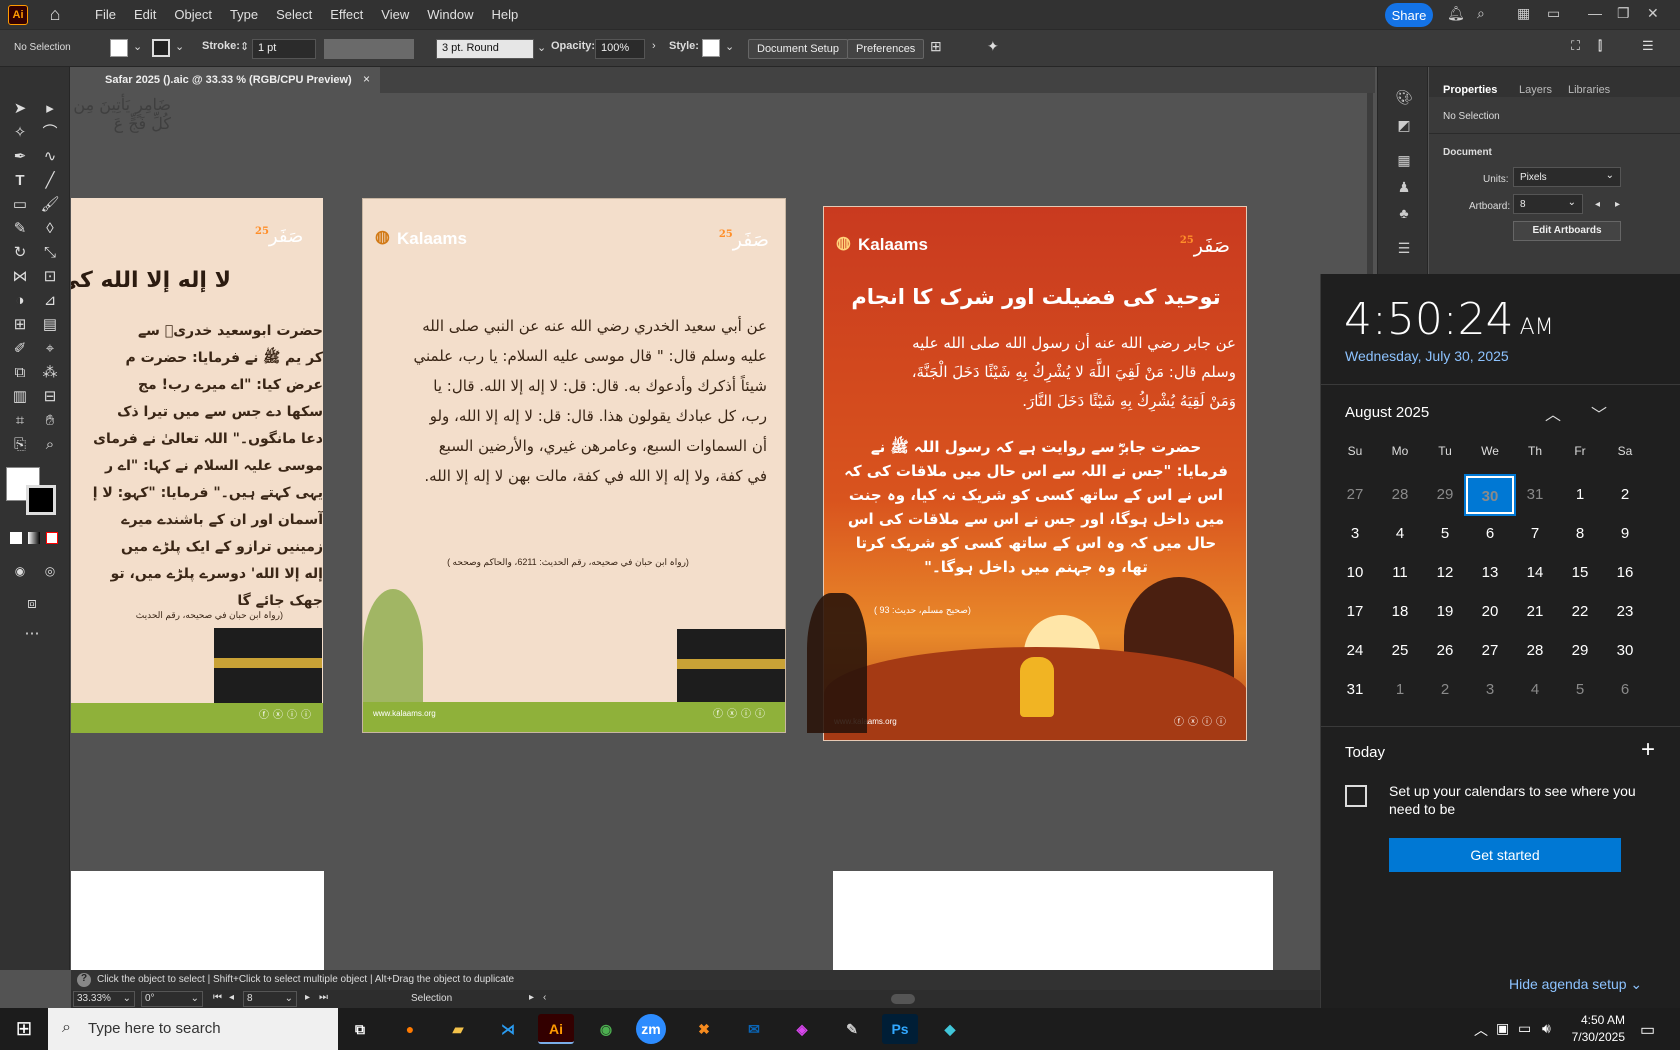  What do you see at coordinates (852, 1029) in the screenshot?
I see `pen-app-icon: ✎` at bounding box center [852, 1029].